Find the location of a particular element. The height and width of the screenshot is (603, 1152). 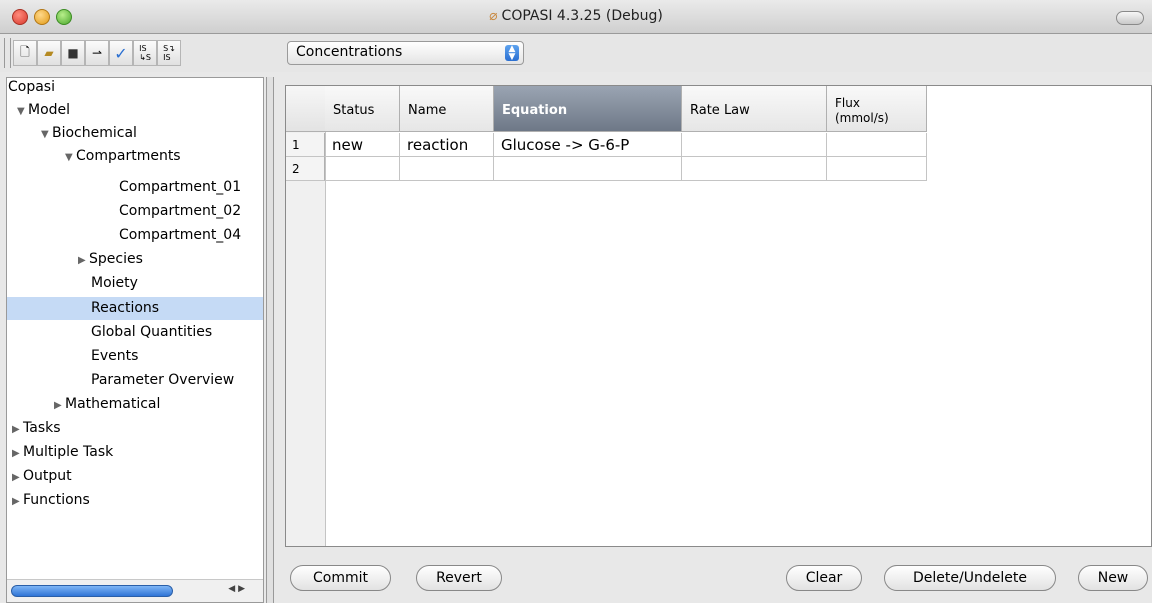

tree-item-species: ▶ Species is located at coordinates (110, 259).